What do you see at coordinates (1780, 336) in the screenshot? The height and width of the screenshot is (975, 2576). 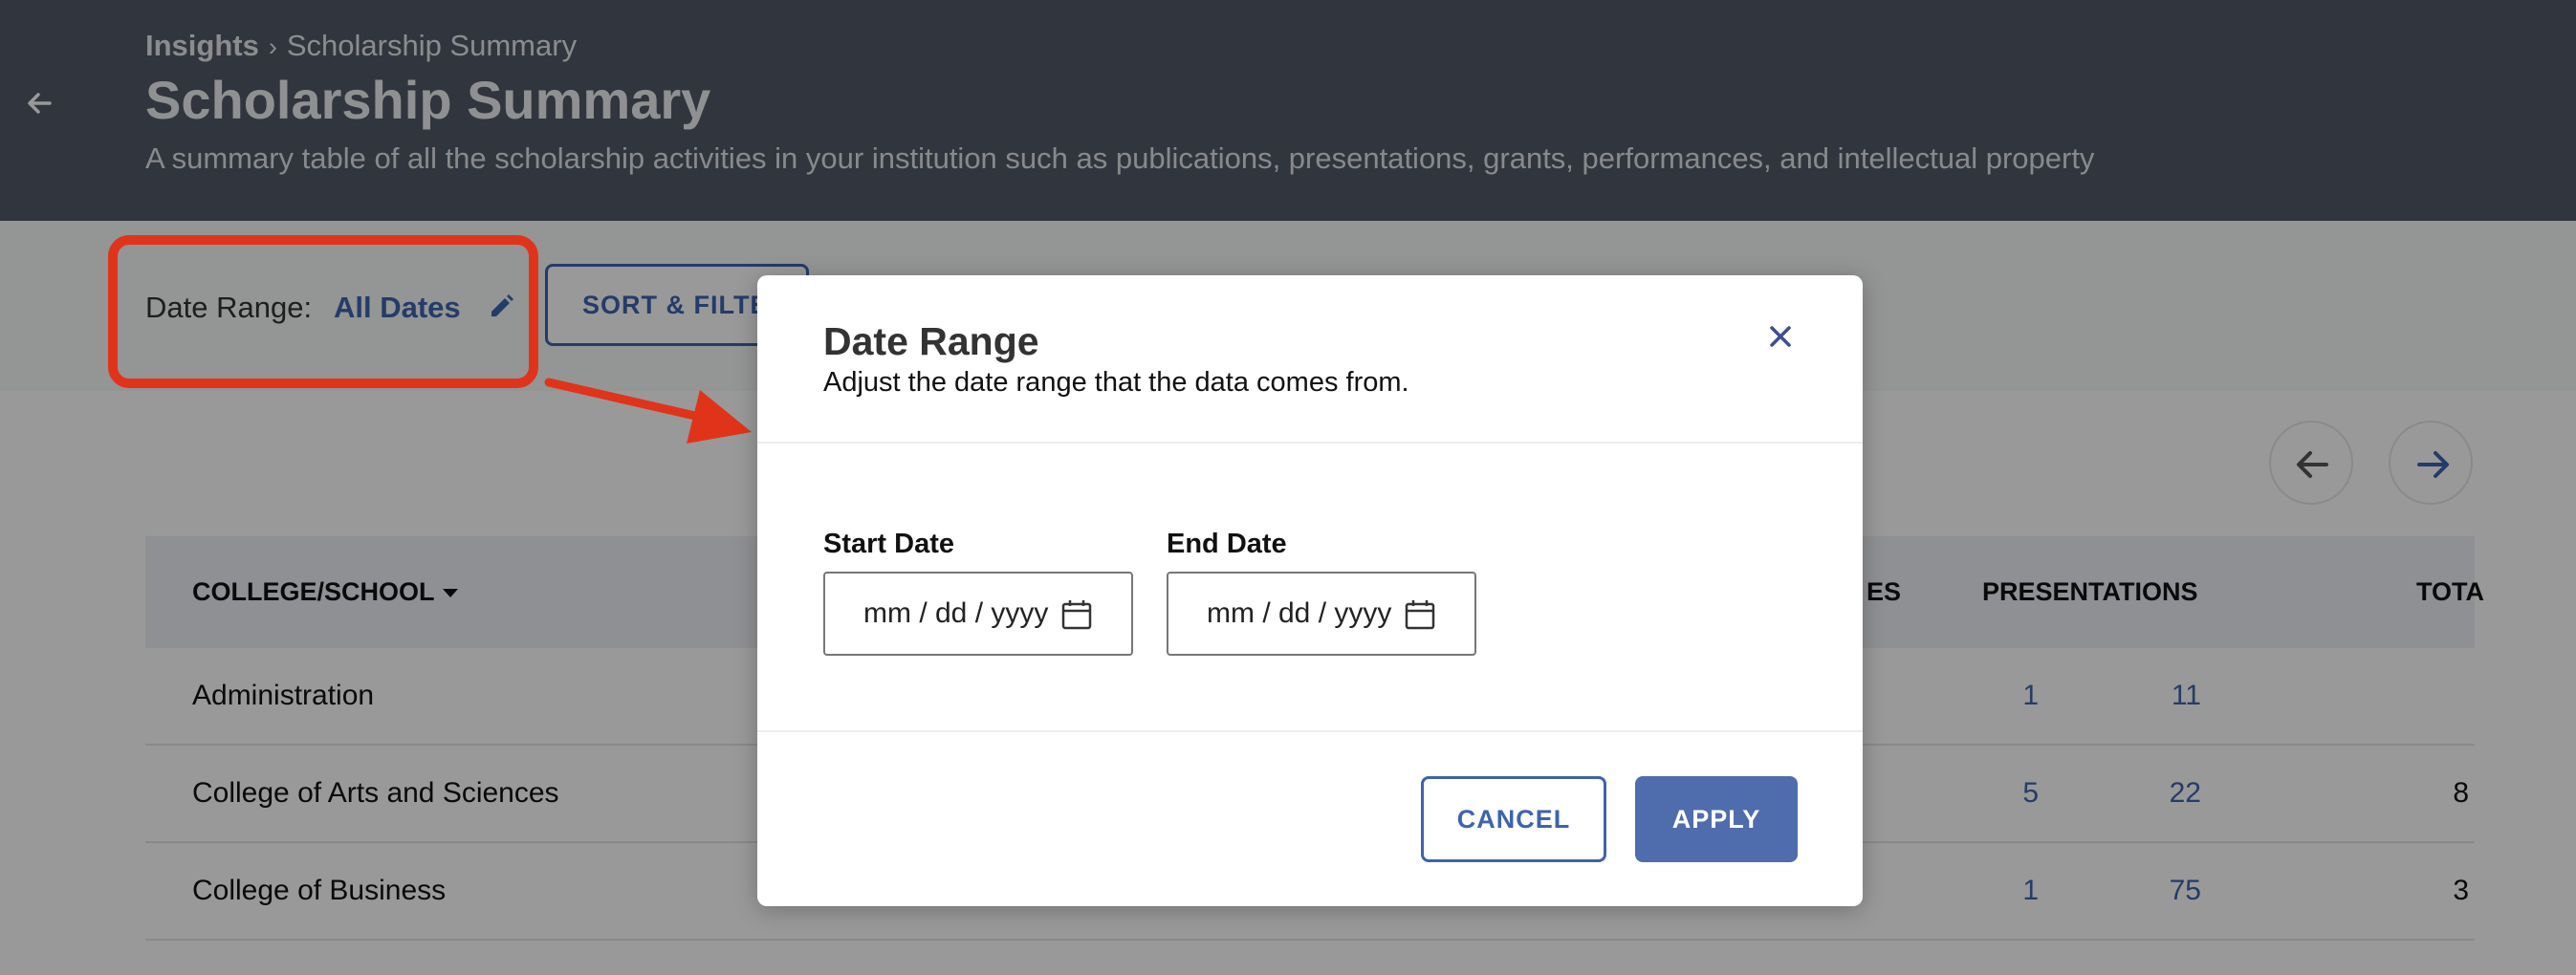 I see `close-icon` at bounding box center [1780, 336].